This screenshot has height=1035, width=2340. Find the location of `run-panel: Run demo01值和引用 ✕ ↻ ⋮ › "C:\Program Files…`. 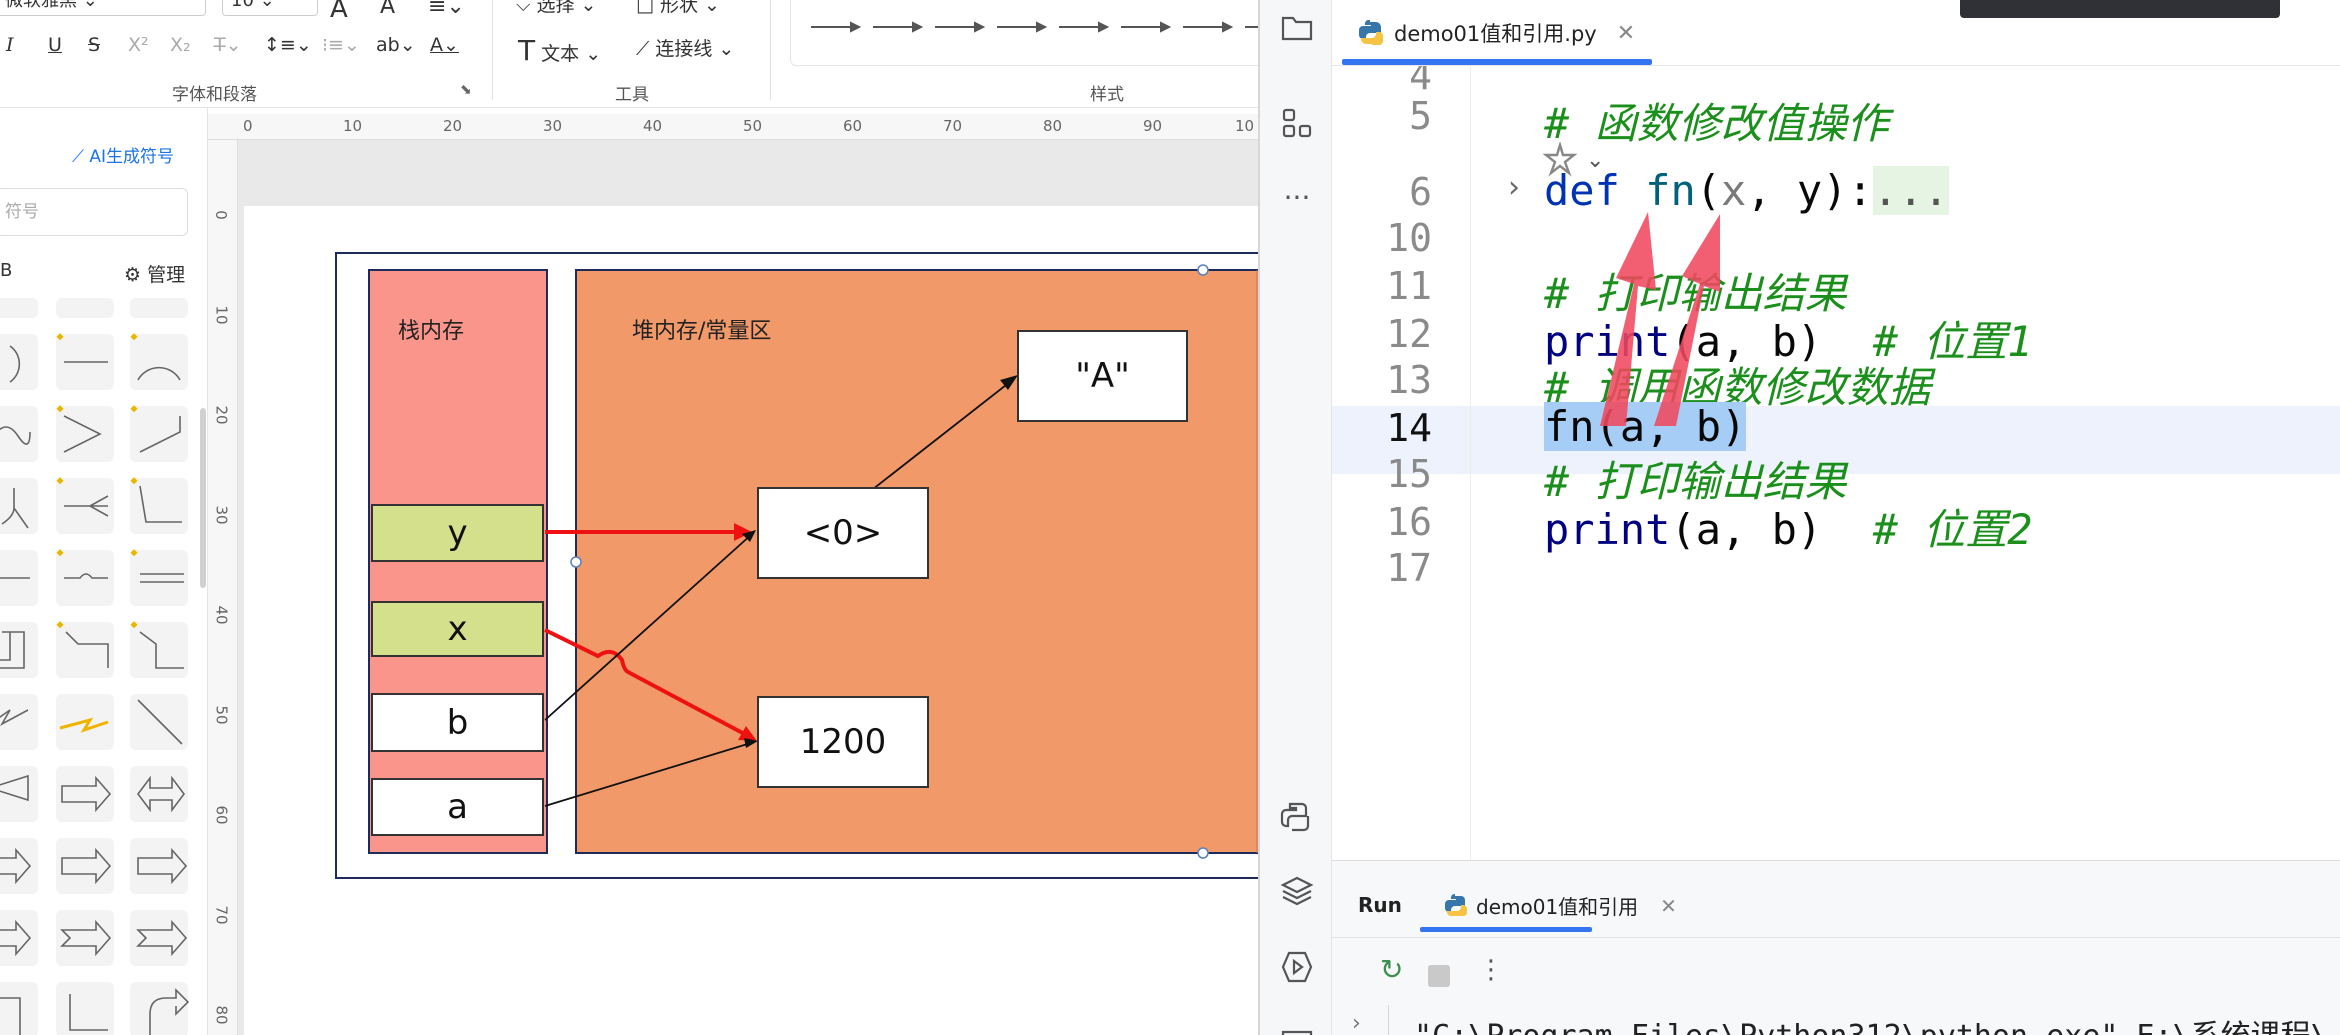

run-panel: Run demo01值和引用 ✕ ↻ ⋮ › "C:\Program Files… is located at coordinates (1836, 947).